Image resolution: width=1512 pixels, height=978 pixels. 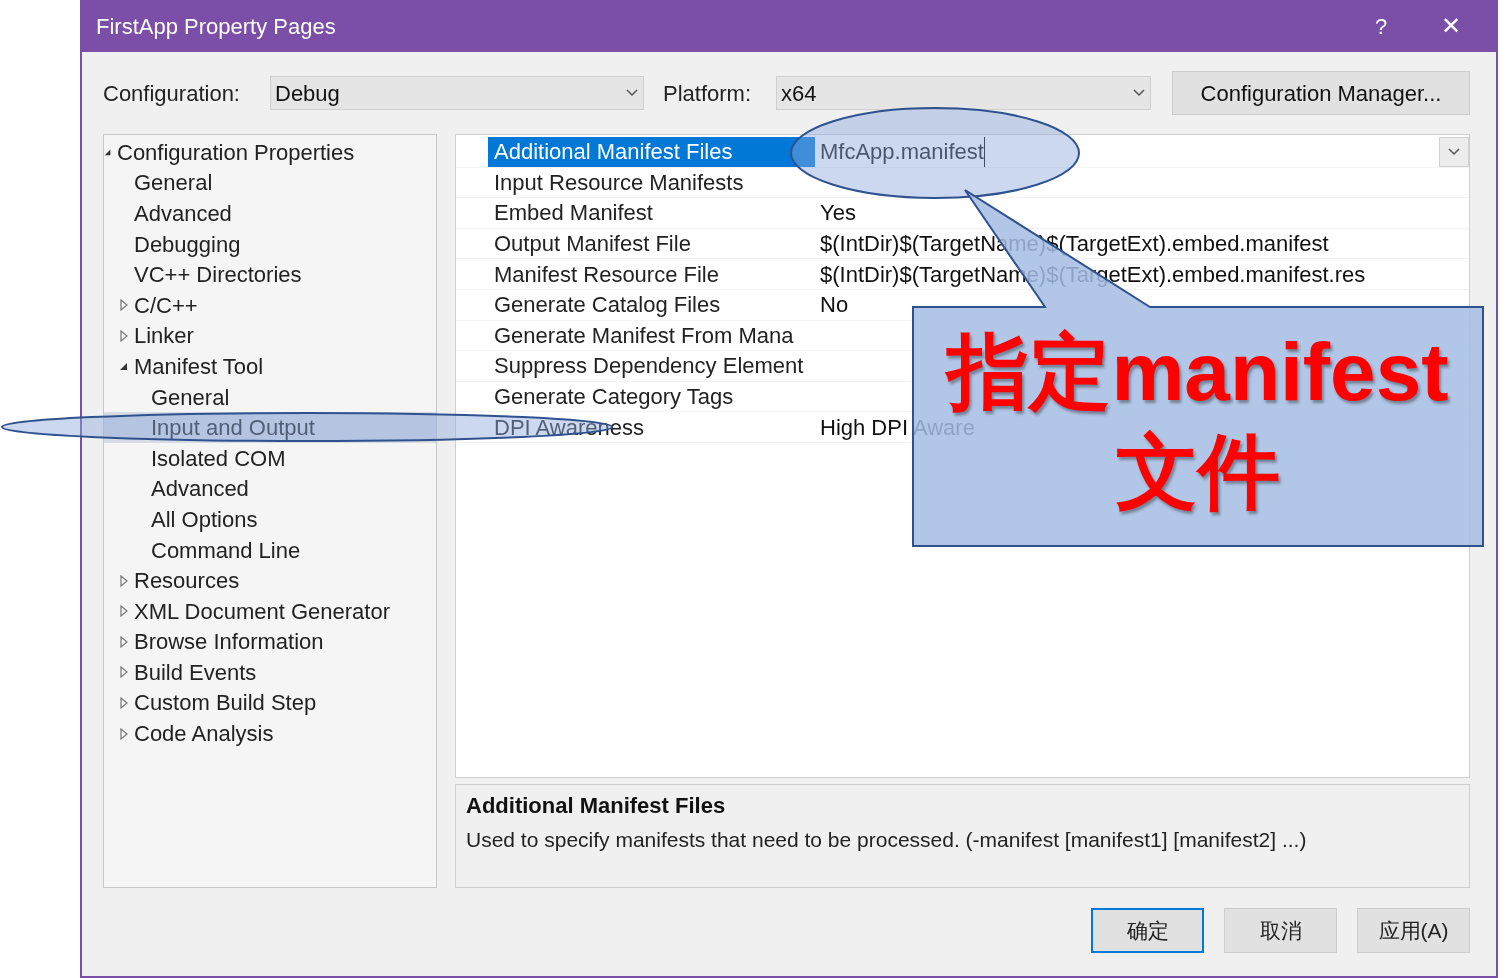 What do you see at coordinates (270, 458) in the screenshot?
I see `tree-item: Isolated COM` at bounding box center [270, 458].